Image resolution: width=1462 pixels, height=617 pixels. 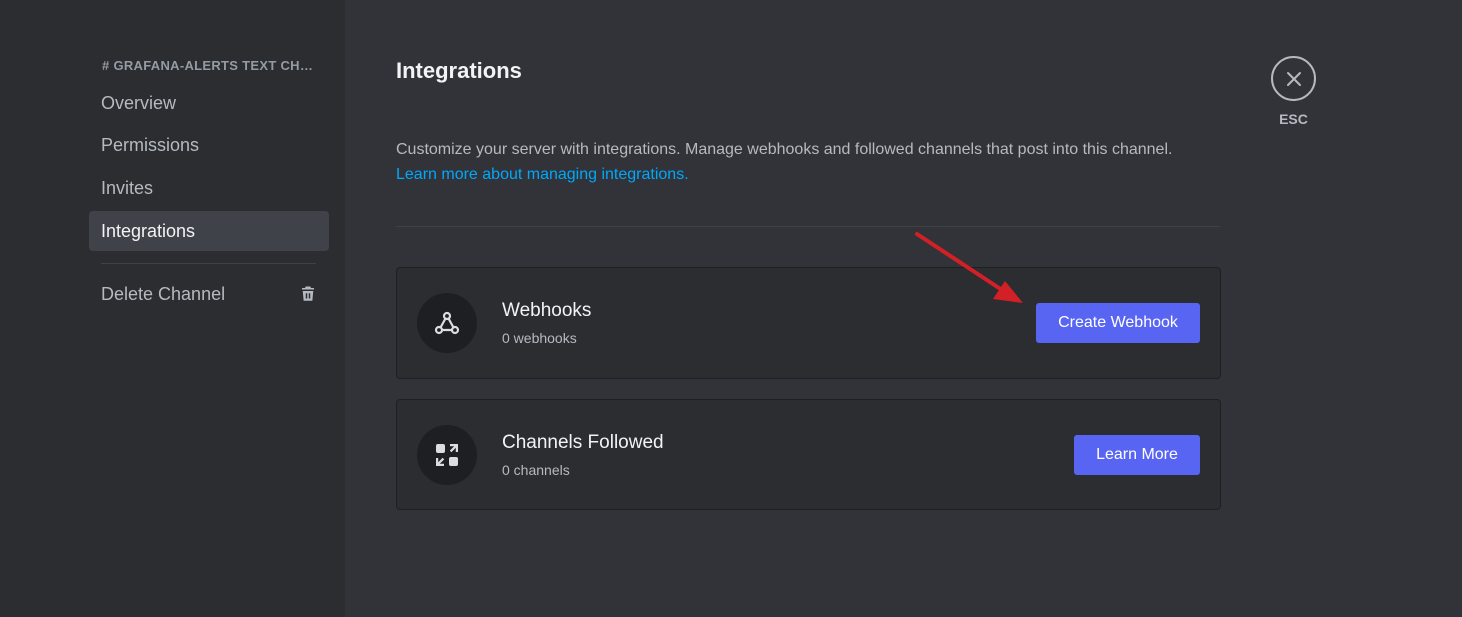 What do you see at coordinates (209, 188) in the screenshot?
I see `sidebar-item-invites: Invites` at bounding box center [209, 188].